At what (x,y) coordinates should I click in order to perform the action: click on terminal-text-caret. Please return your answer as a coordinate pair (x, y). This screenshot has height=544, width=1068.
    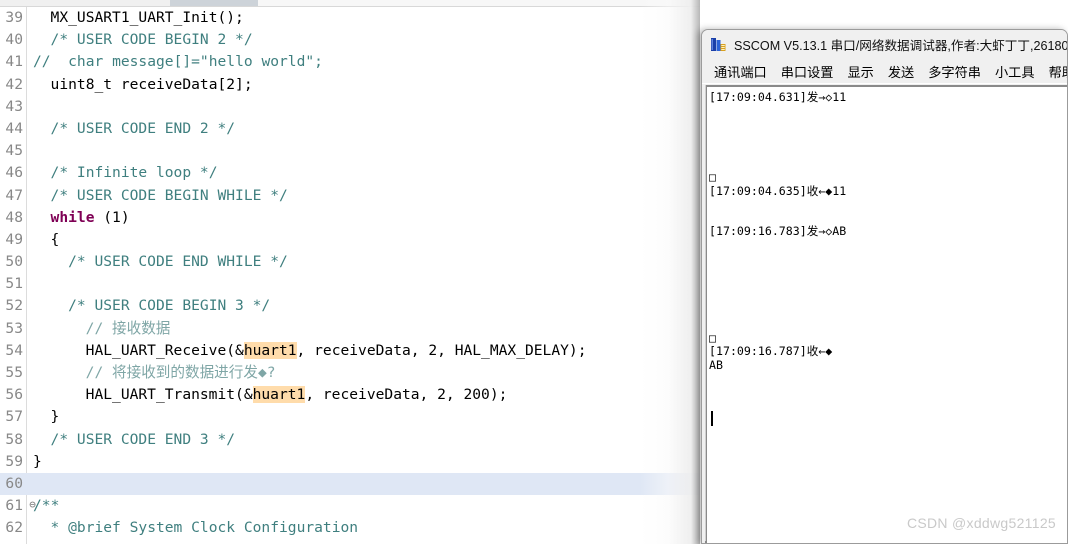
    Looking at the image, I should click on (712, 418).